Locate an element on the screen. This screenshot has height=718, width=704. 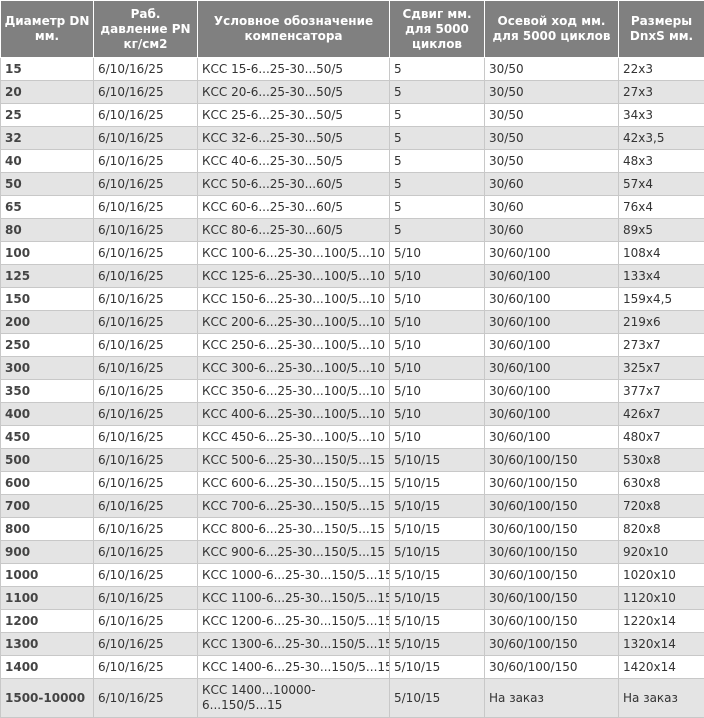
cell-diameter: 350 is located at coordinates (47, 391).